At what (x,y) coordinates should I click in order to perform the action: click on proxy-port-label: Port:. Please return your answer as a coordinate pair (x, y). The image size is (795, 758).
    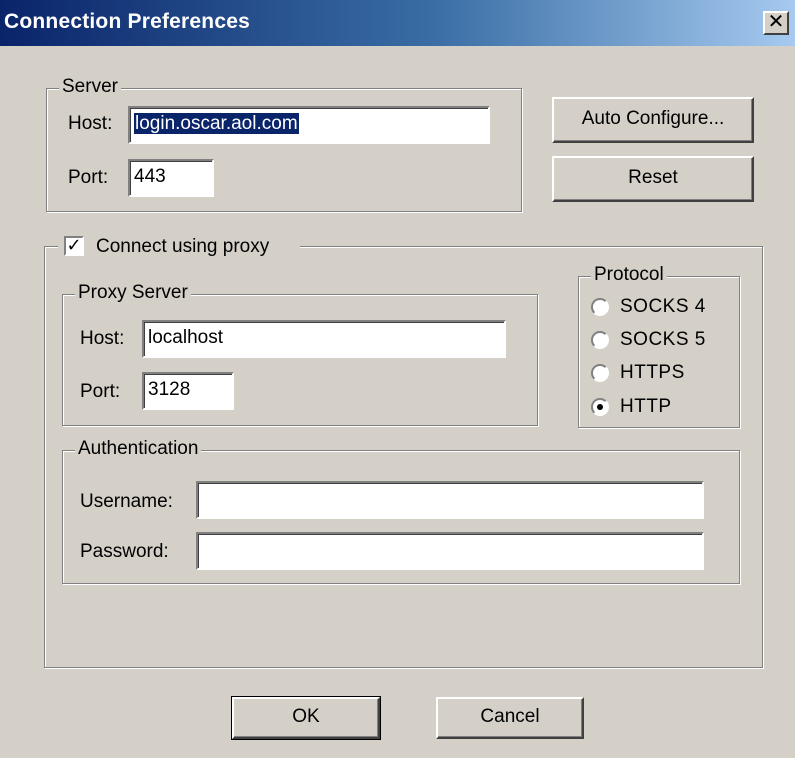
    Looking at the image, I should click on (100, 391).